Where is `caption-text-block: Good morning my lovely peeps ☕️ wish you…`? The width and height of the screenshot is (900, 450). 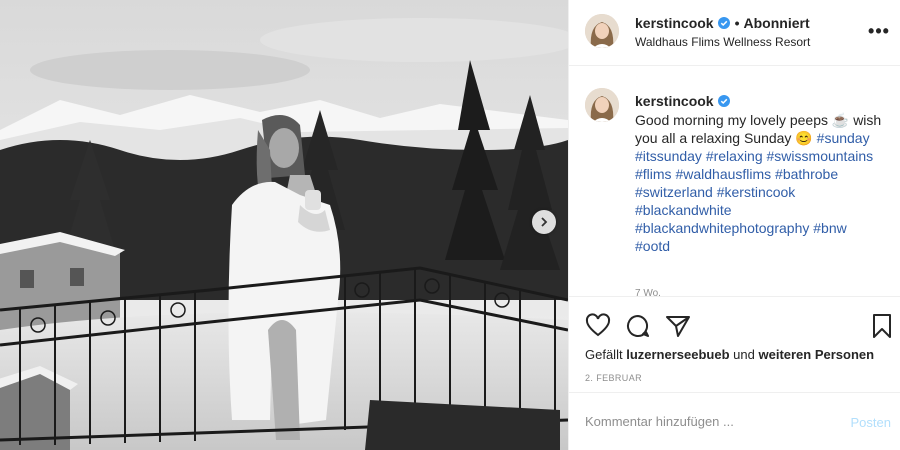
caption-text-block: Good morning my lovely peeps ☕️ wish you… is located at coordinates (760, 183).